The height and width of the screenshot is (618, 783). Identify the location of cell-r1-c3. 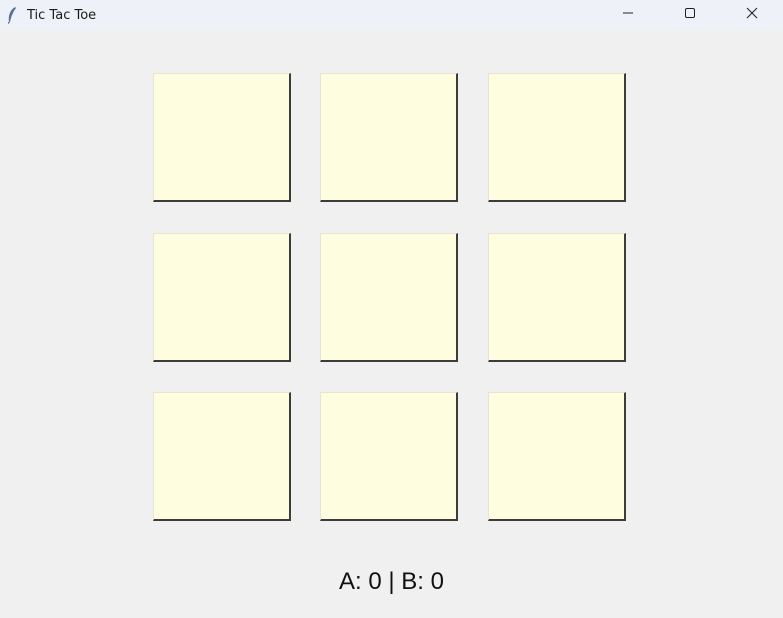
(557, 137).